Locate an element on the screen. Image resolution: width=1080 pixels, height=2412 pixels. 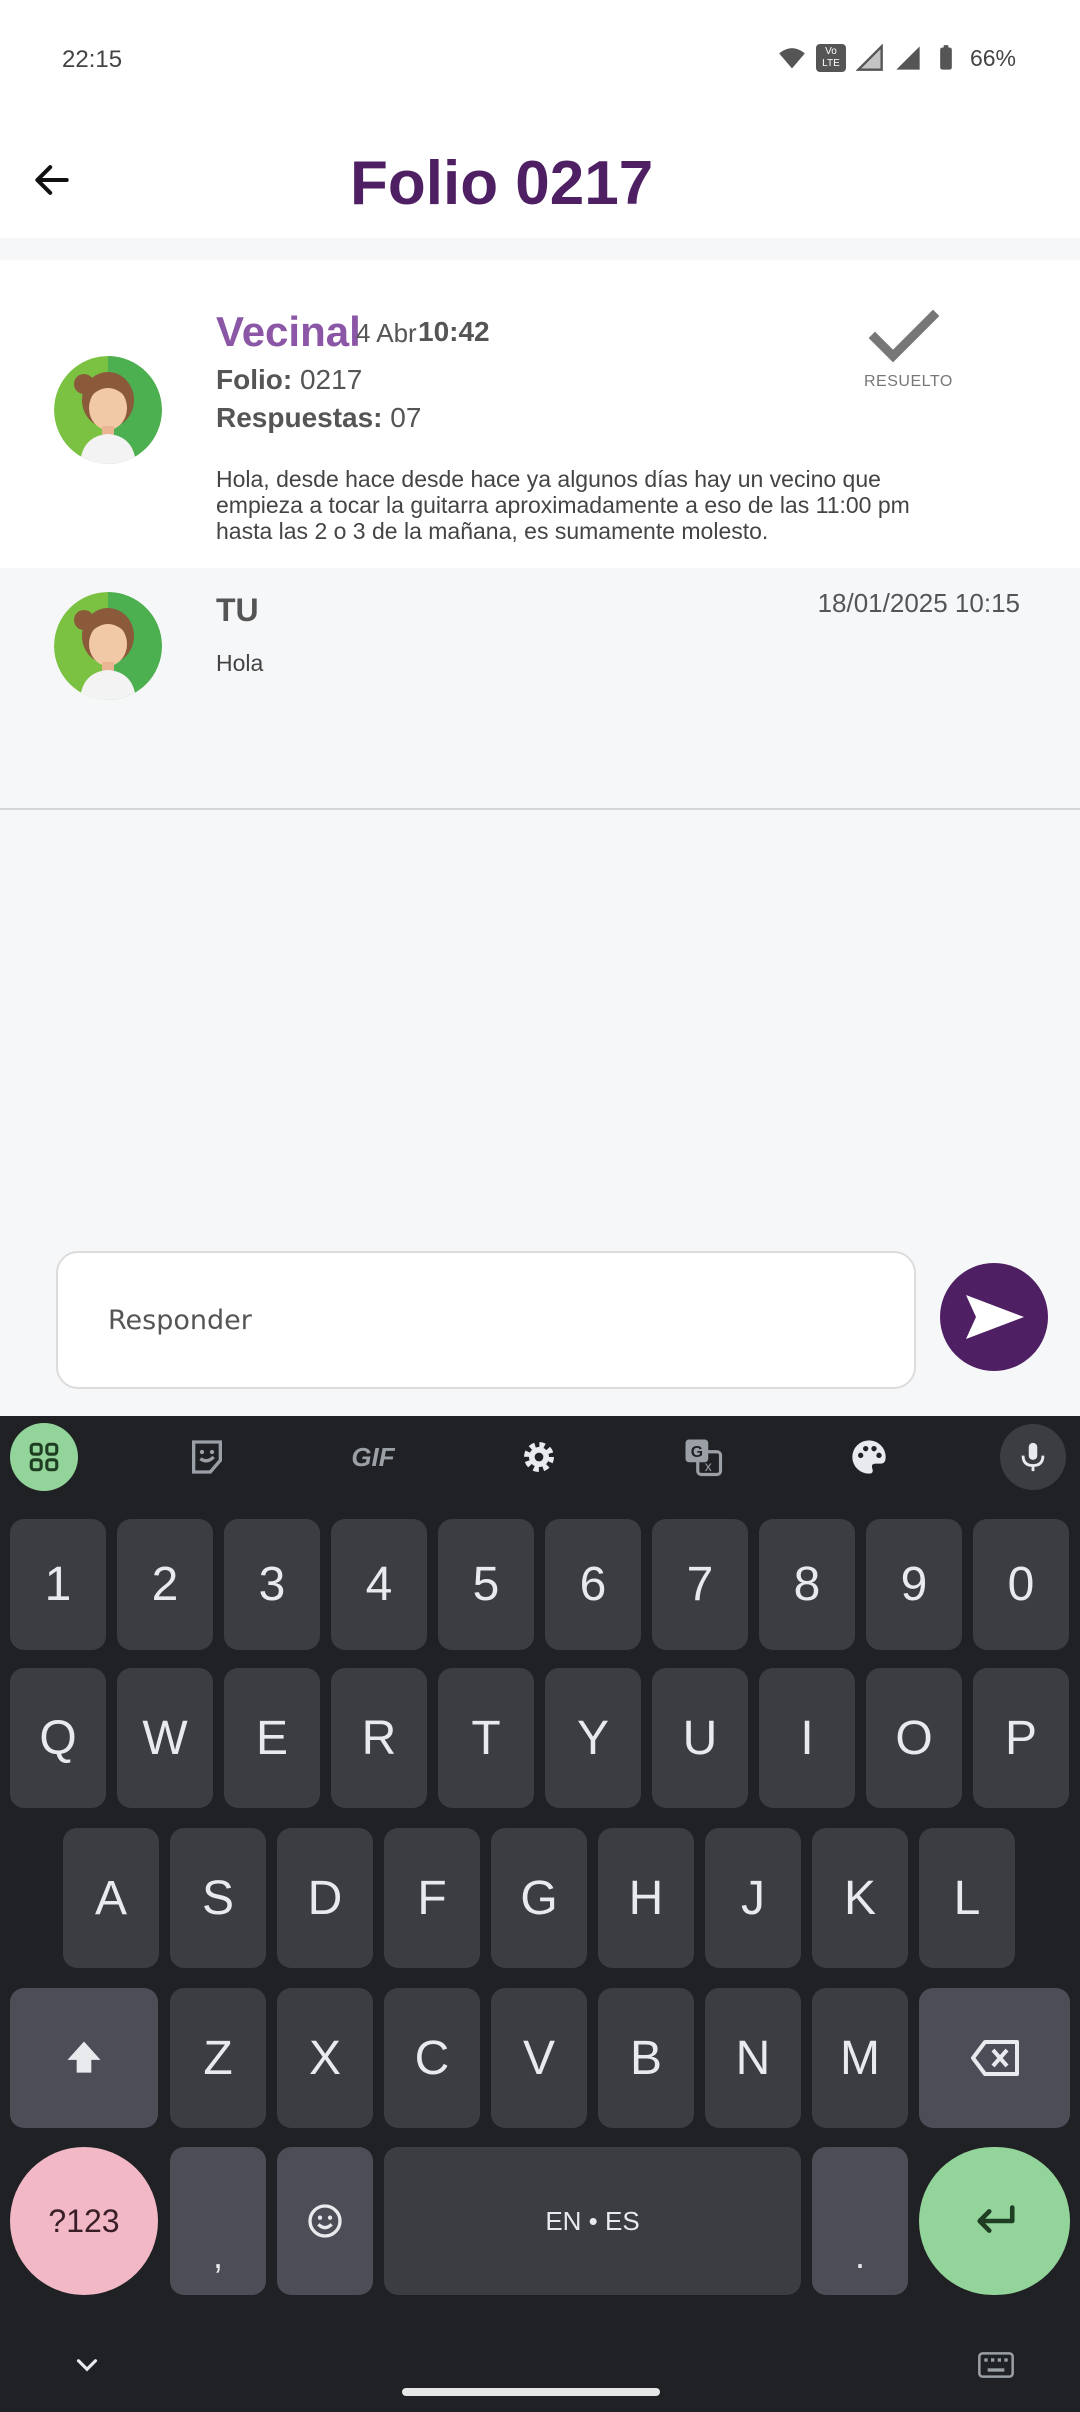
key-8: 8 is located at coordinates (807, 1584).